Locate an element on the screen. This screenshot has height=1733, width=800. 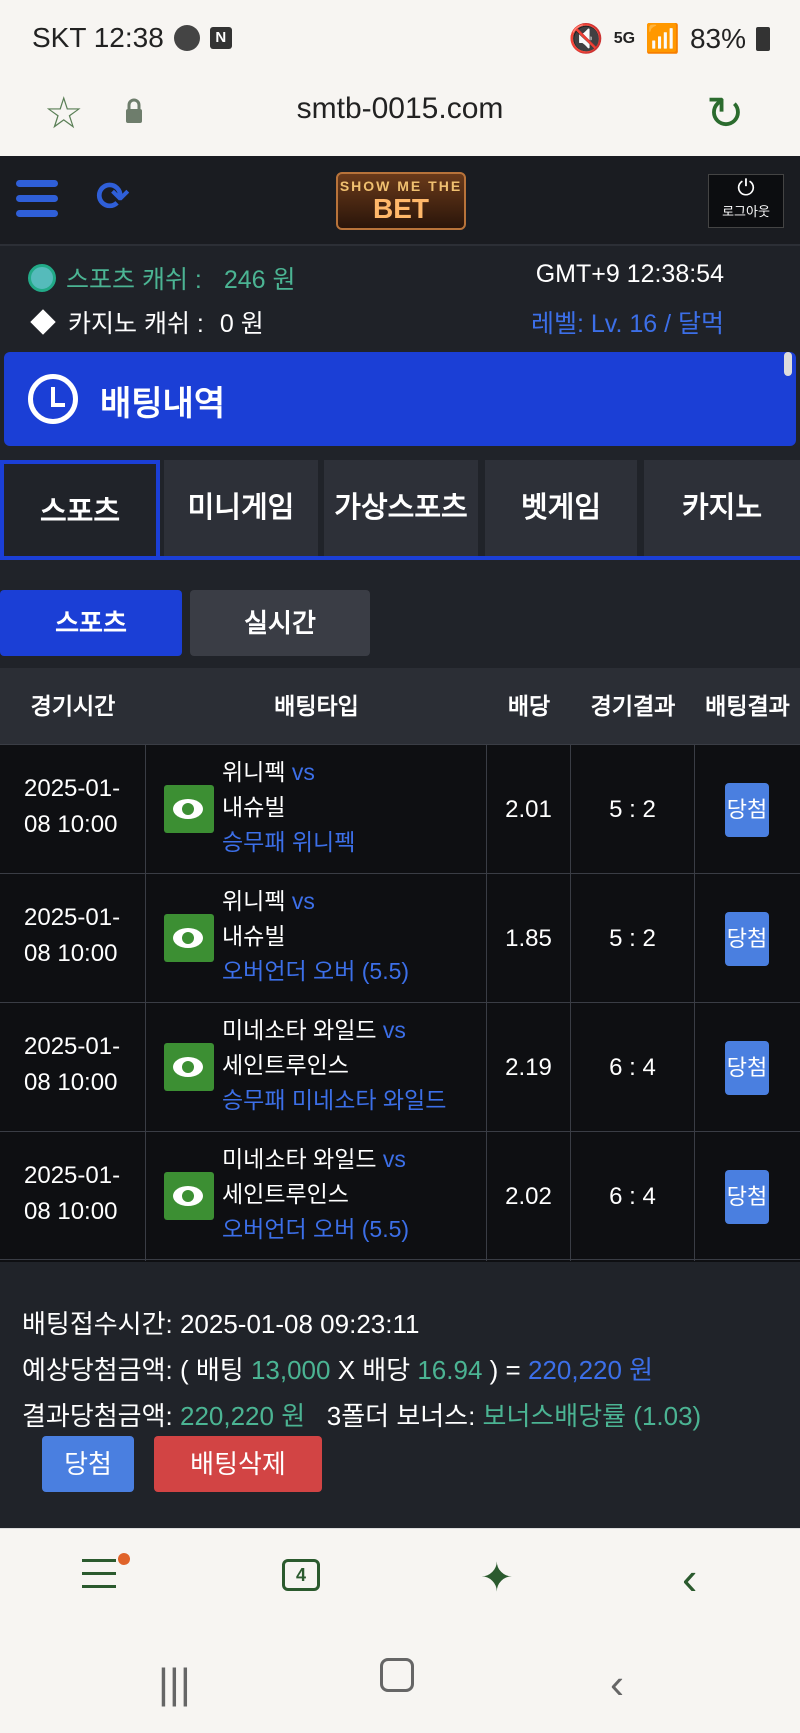
match-score: 5 : 2 is located at coordinates (633, 938).